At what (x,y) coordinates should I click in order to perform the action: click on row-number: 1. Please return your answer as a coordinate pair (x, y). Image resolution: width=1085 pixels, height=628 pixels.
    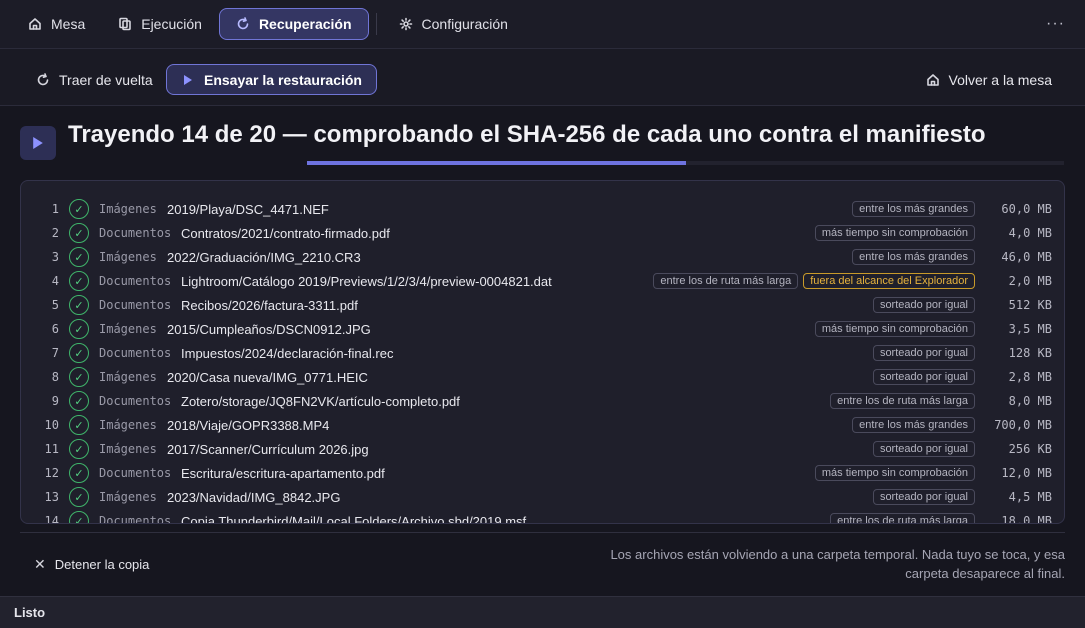
    Looking at the image, I should click on (55, 209).